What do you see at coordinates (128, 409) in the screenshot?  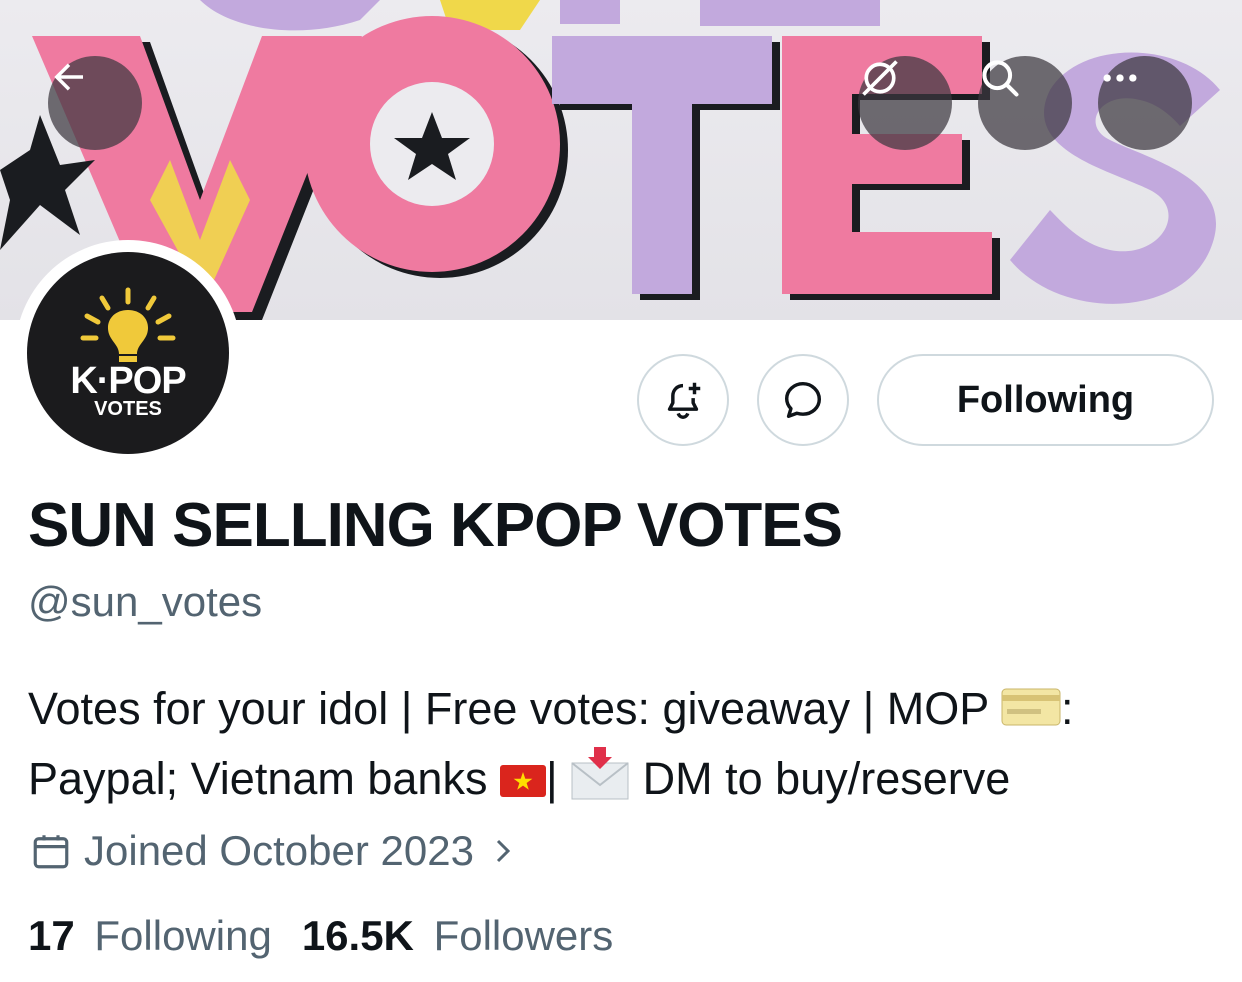 I see `avatar-logo-subtext: VOTES` at bounding box center [128, 409].